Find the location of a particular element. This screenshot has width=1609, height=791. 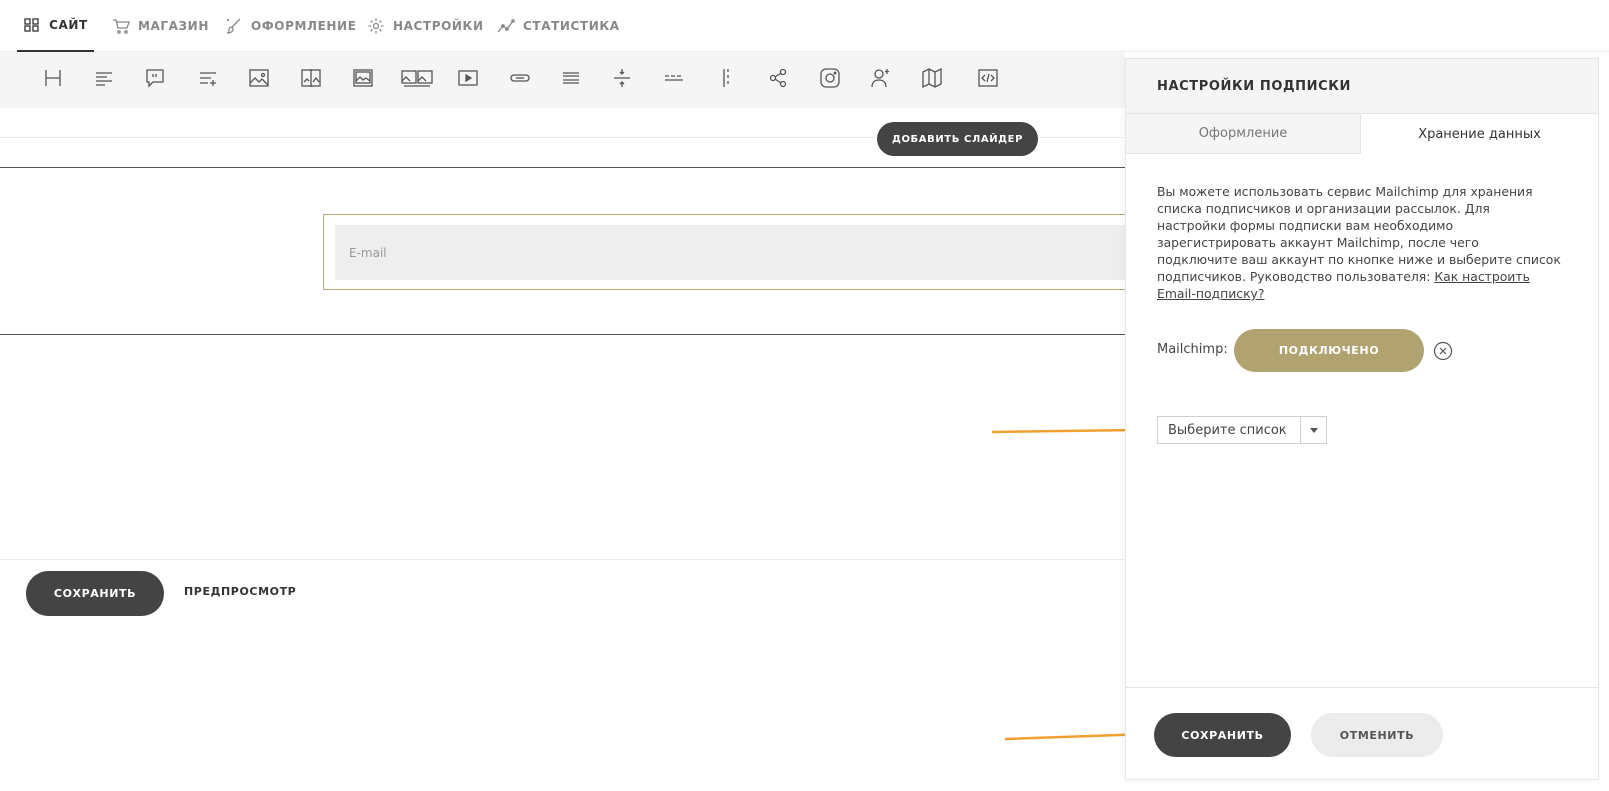

email-field is located at coordinates (730, 252).